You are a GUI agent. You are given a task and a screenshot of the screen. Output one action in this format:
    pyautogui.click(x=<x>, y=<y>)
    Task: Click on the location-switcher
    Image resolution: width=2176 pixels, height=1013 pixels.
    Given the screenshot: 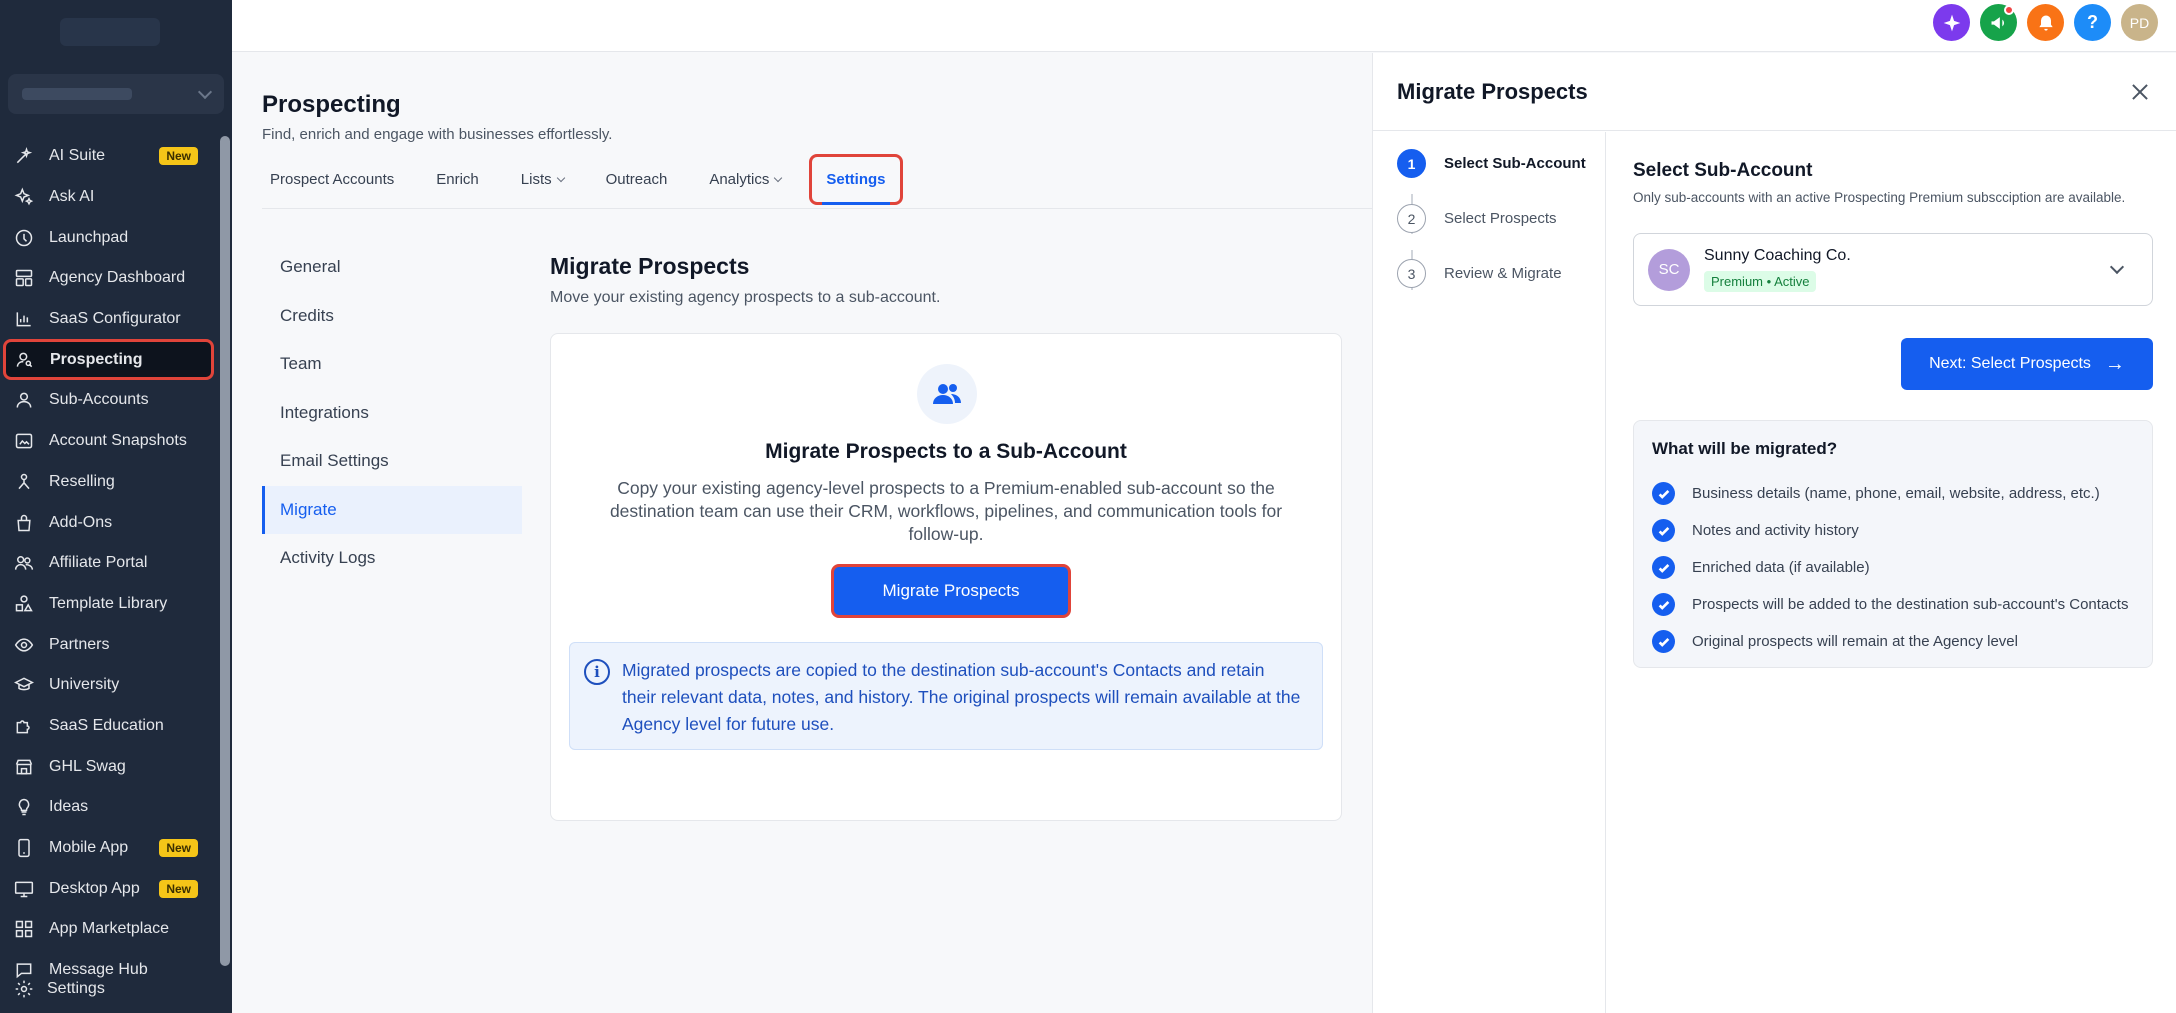 What is the action you would take?
    pyautogui.click(x=116, y=94)
    